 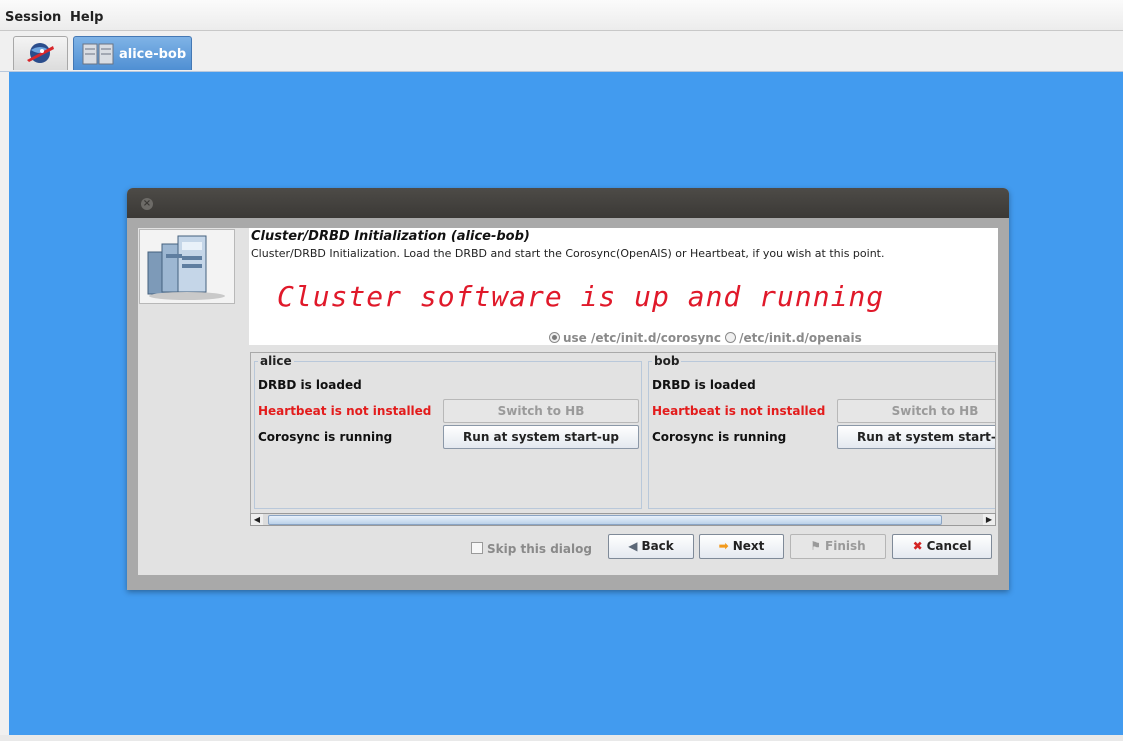 I want to click on tab-bar: alice-bob, so click(x=561, y=51).